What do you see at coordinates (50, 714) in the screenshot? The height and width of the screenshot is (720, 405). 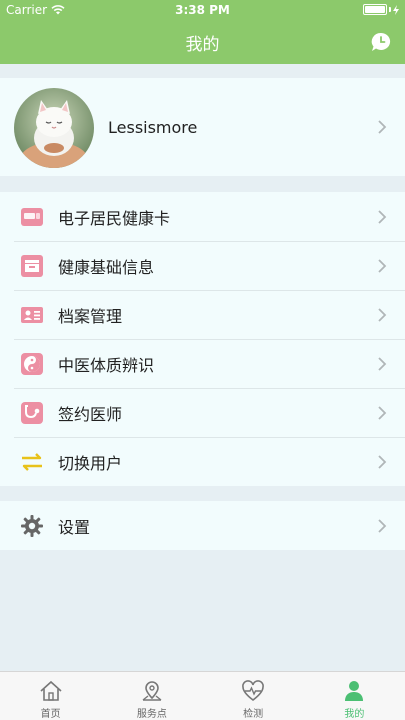 I see `tab-label: 首页` at bounding box center [50, 714].